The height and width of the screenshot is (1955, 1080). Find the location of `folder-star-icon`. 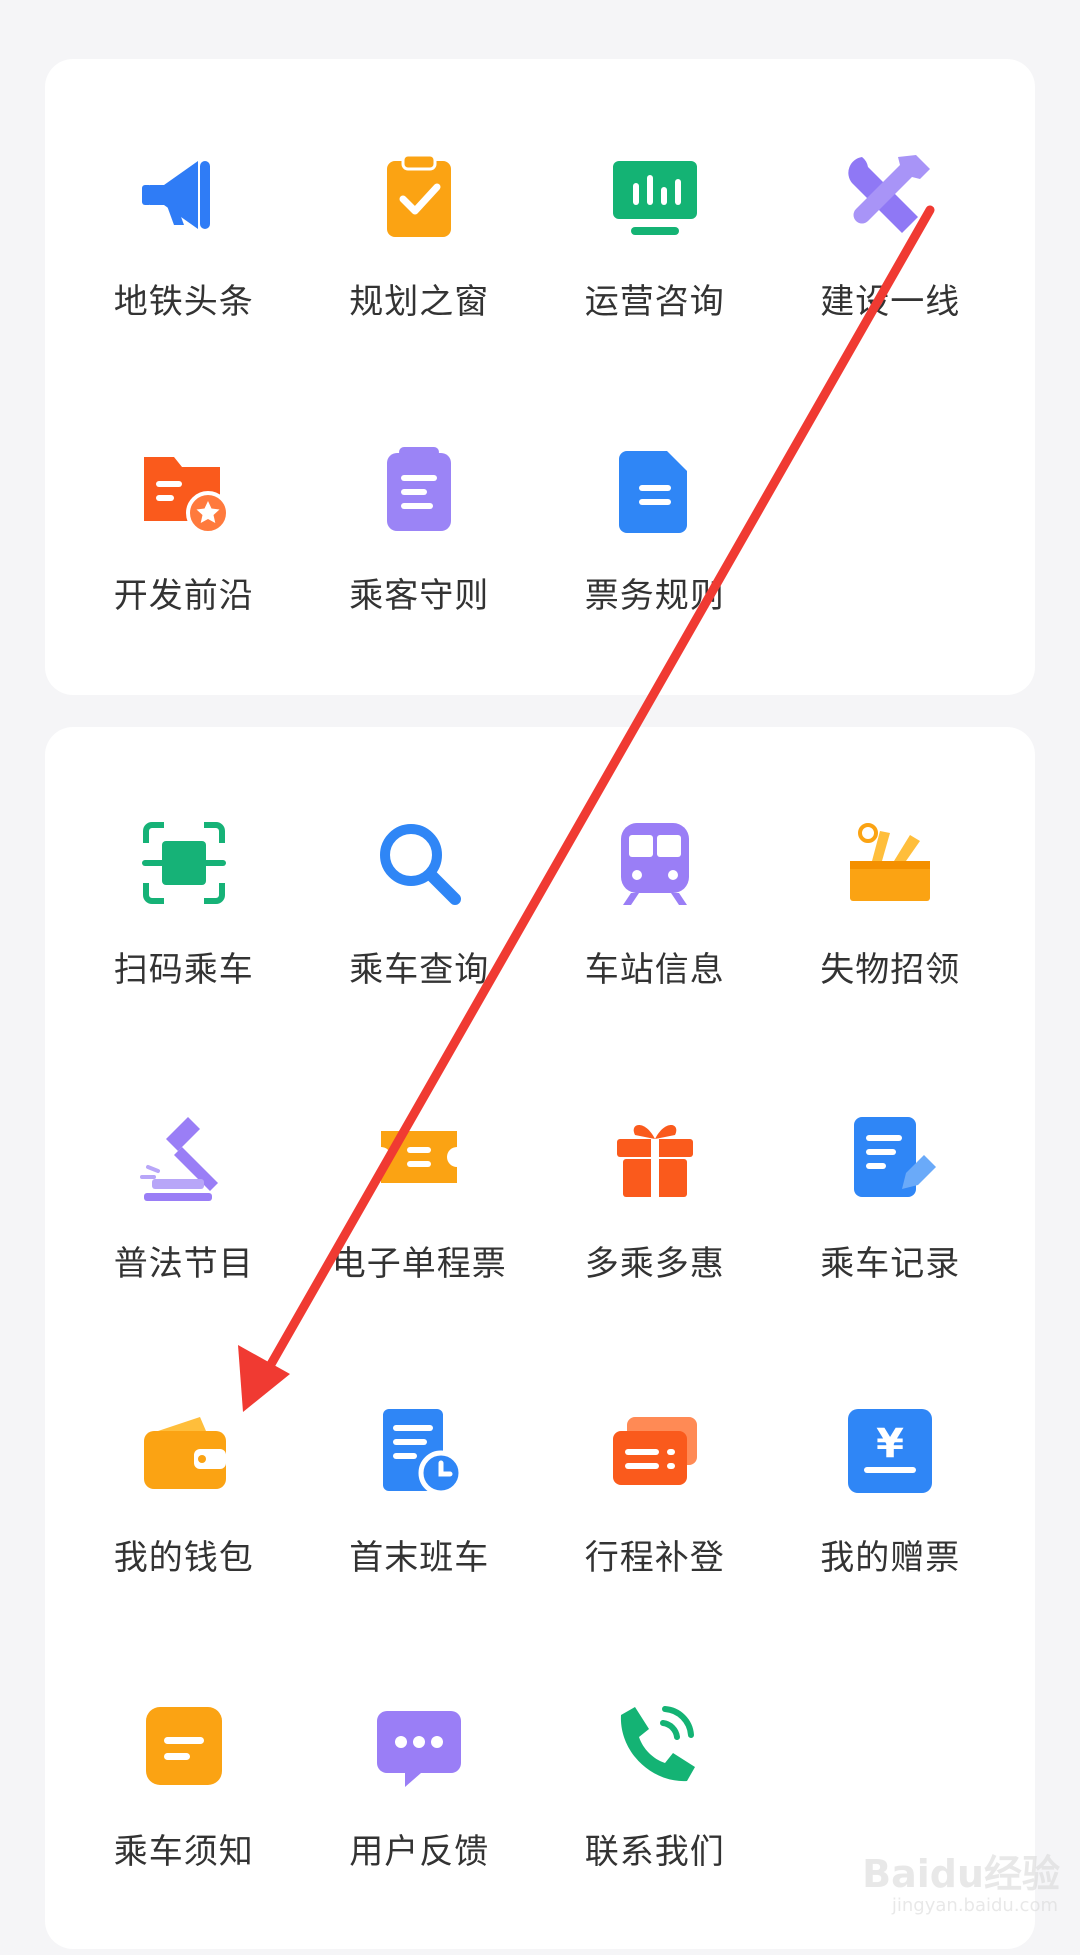

folder-star-icon is located at coordinates (184, 489).